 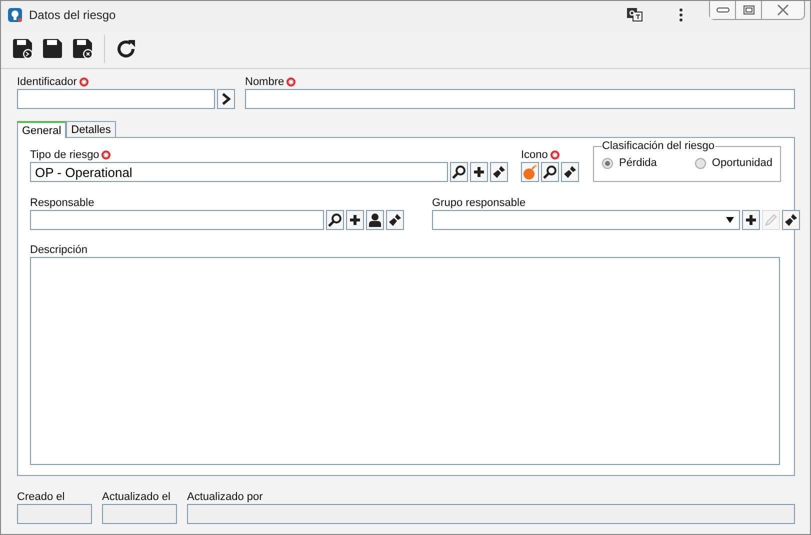 What do you see at coordinates (136, 496) in the screenshot?
I see `field-label: Actualizado el` at bounding box center [136, 496].